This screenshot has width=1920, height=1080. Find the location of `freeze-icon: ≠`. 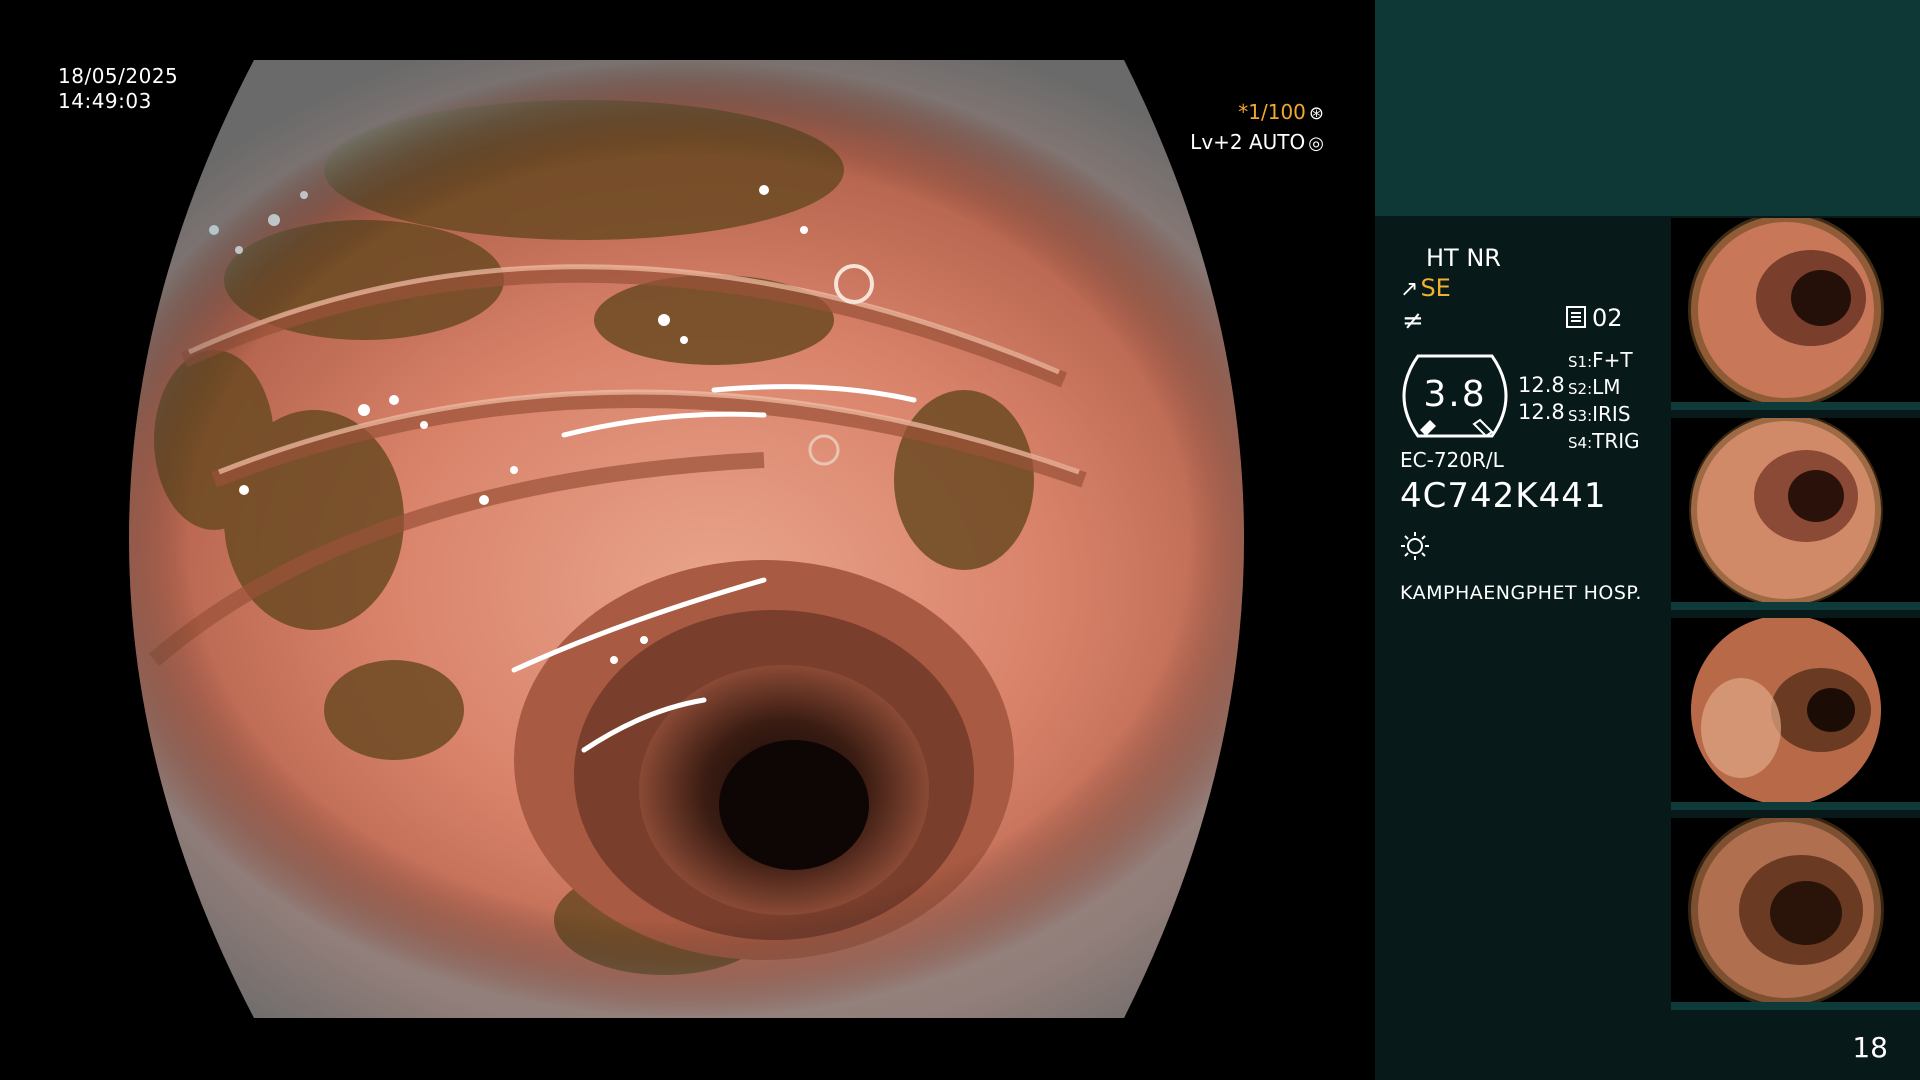

freeze-icon: ≠ is located at coordinates (1413, 321).